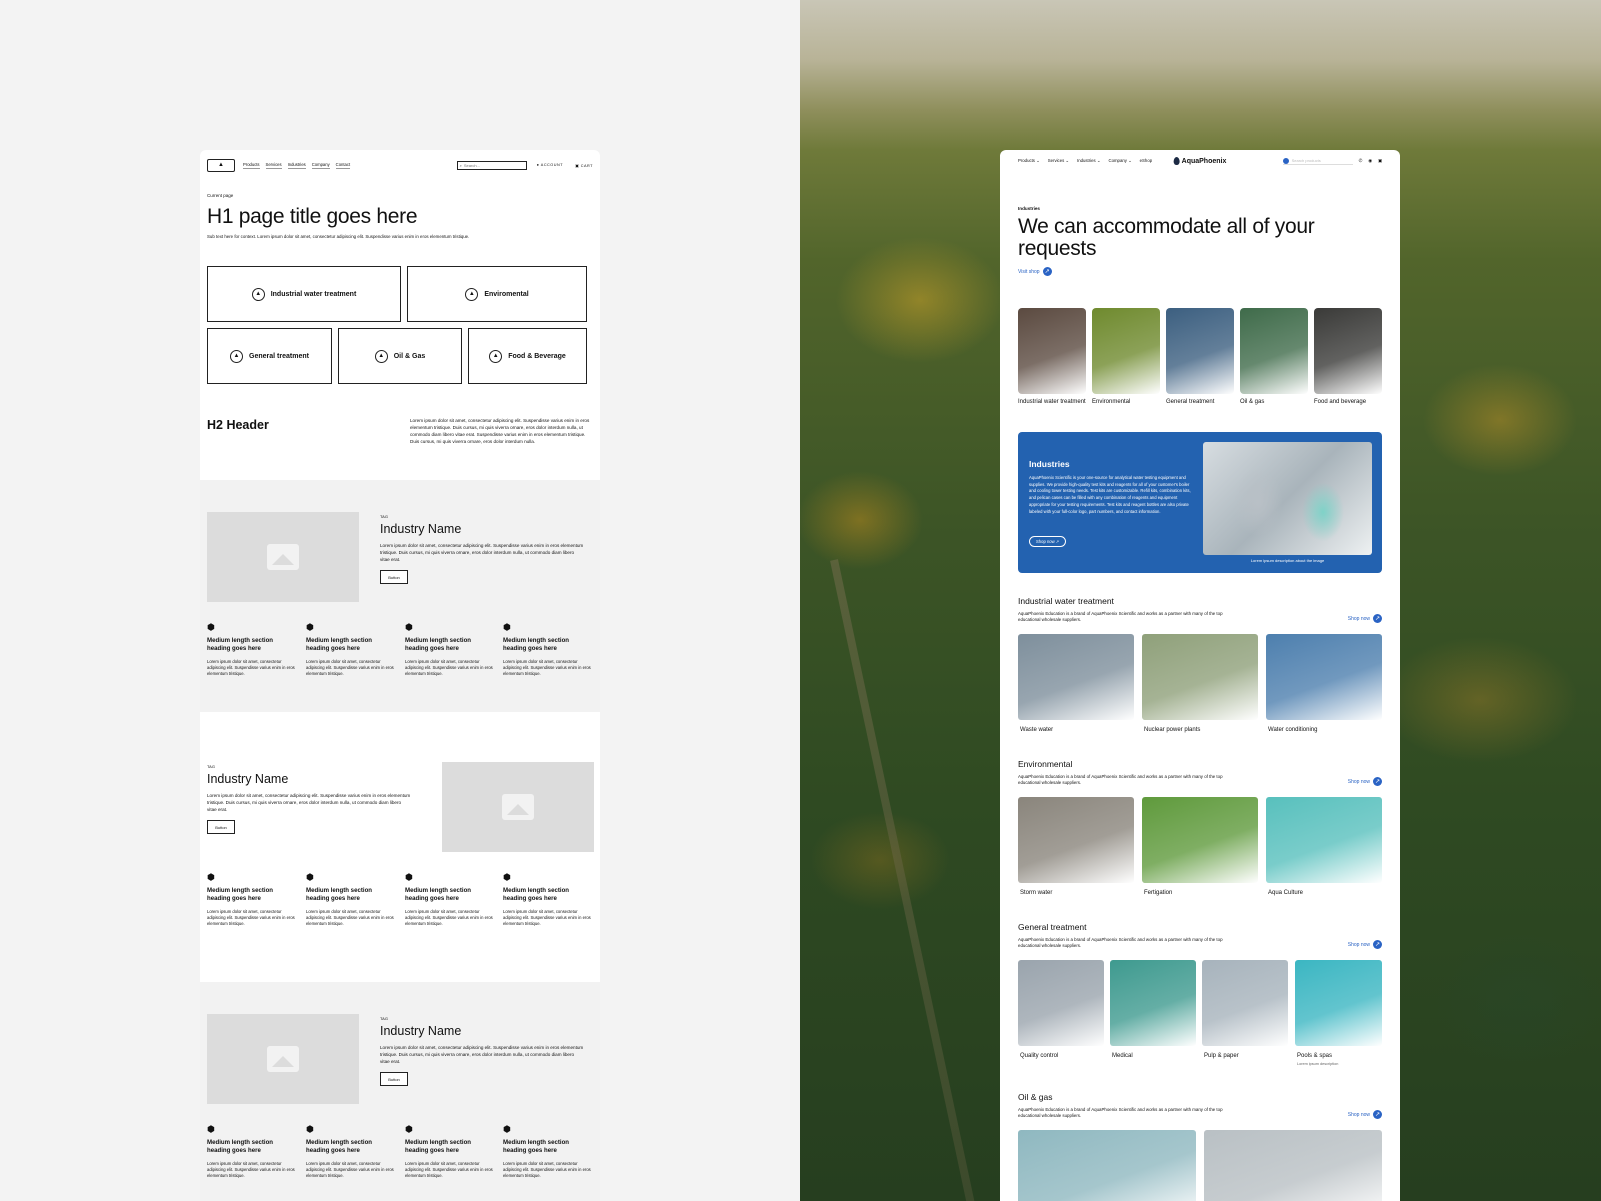 This screenshot has width=1601, height=1201. Describe the element at coordinates (1204, 161) in the screenshot. I see `brand-name: AquaPhoenix` at that location.